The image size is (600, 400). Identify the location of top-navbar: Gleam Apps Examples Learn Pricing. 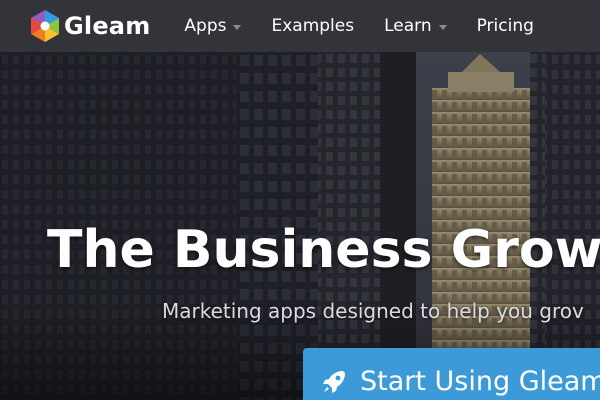
(300, 26).